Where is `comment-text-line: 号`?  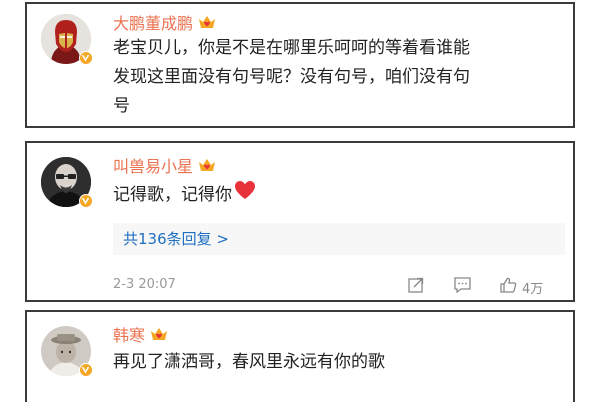
comment-text-line: 号 is located at coordinates (121, 106).